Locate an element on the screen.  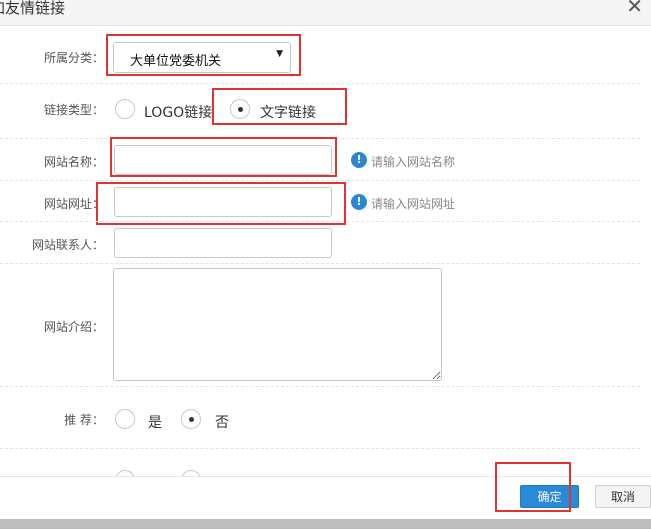
dialog-title: 加友情链接 is located at coordinates (33, 8).